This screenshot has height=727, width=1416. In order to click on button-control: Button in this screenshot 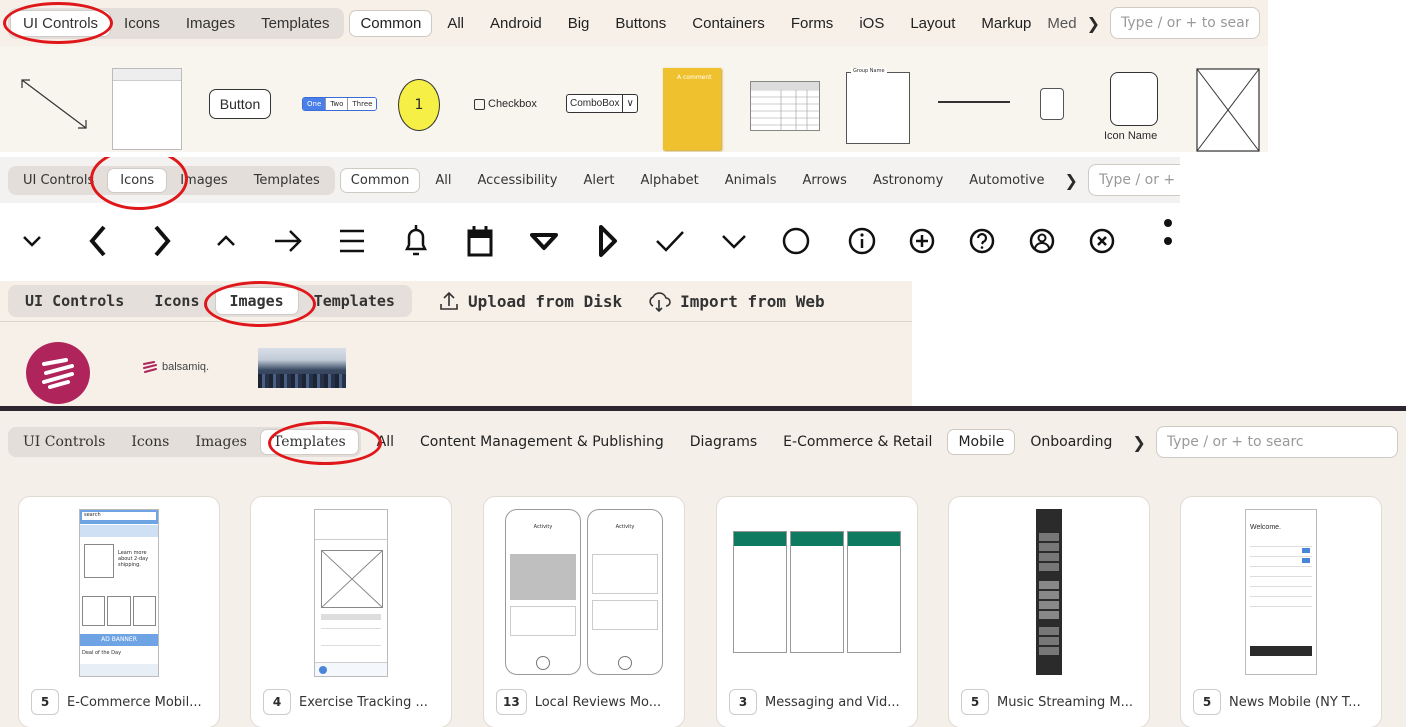, I will do `click(240, 104)`.